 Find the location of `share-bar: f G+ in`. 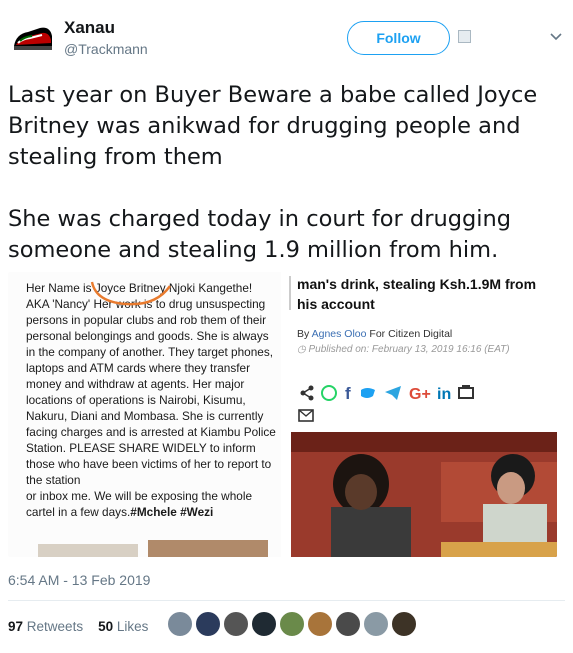

share-bar: f G+ in is located at coordinates (422, 402).